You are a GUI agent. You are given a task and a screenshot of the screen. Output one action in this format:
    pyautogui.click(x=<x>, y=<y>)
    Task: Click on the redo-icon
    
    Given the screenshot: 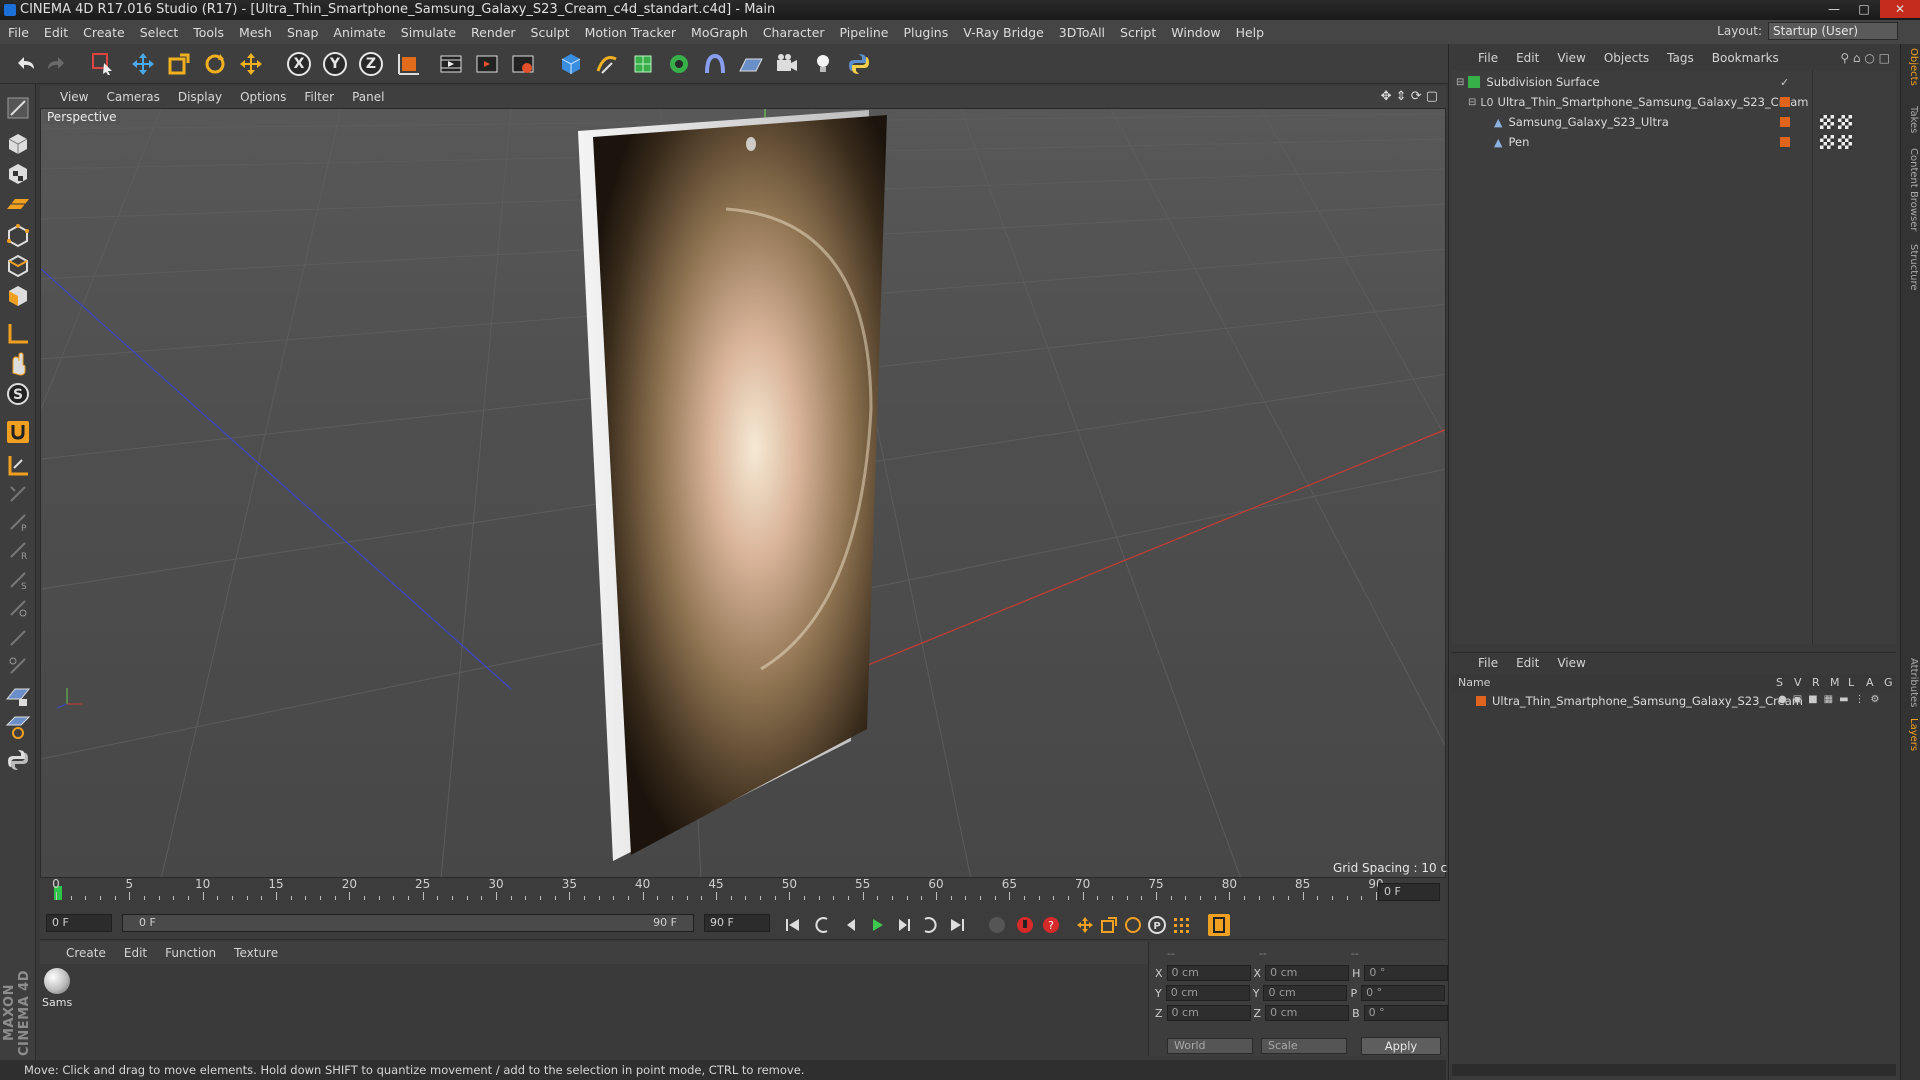 What is the action you would take?
    pyautogui.click(x=57, y=64)
    